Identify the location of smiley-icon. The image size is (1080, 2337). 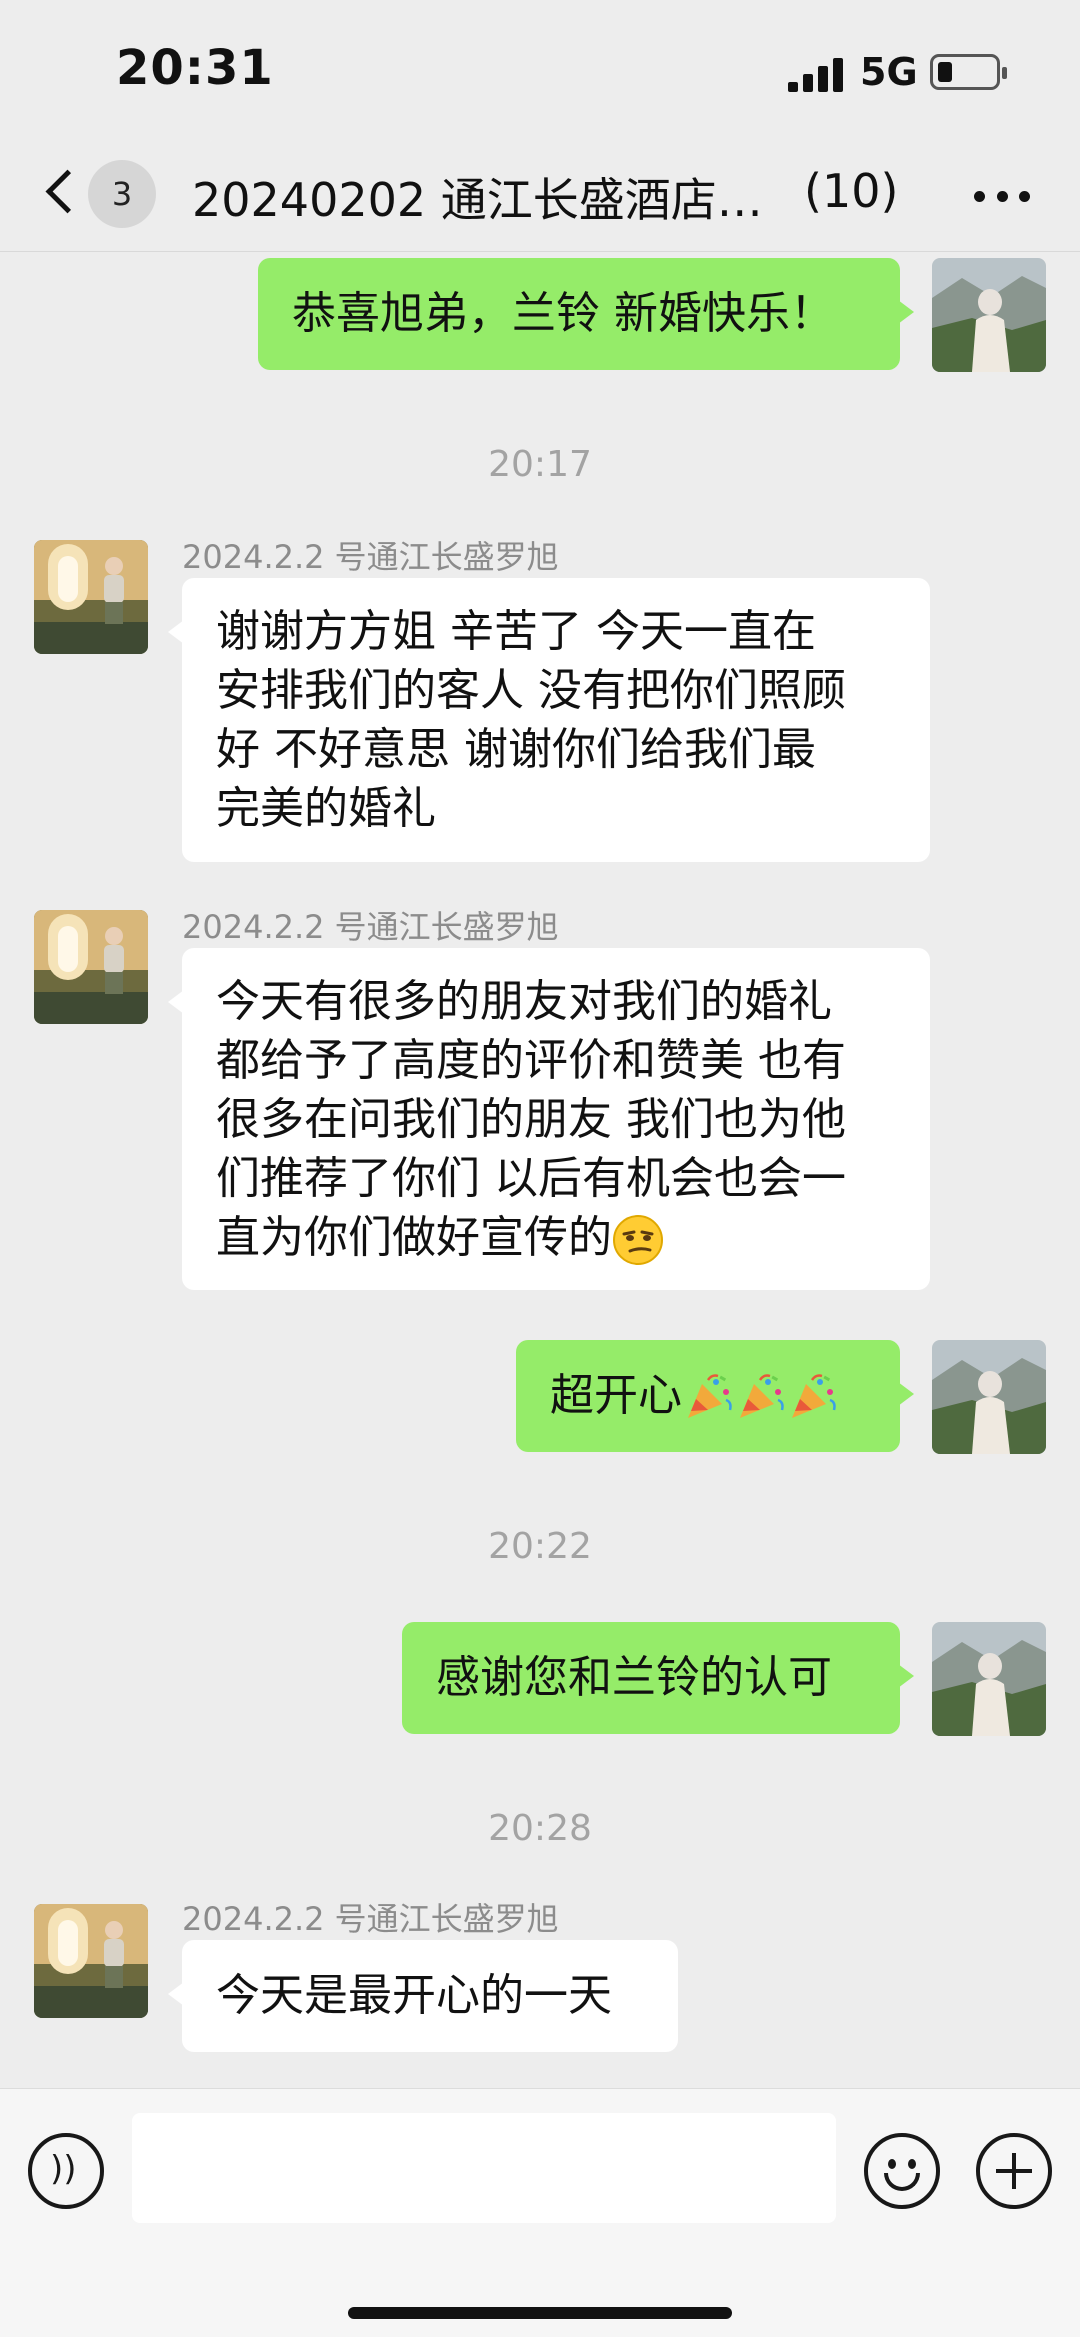
(902, 2171).